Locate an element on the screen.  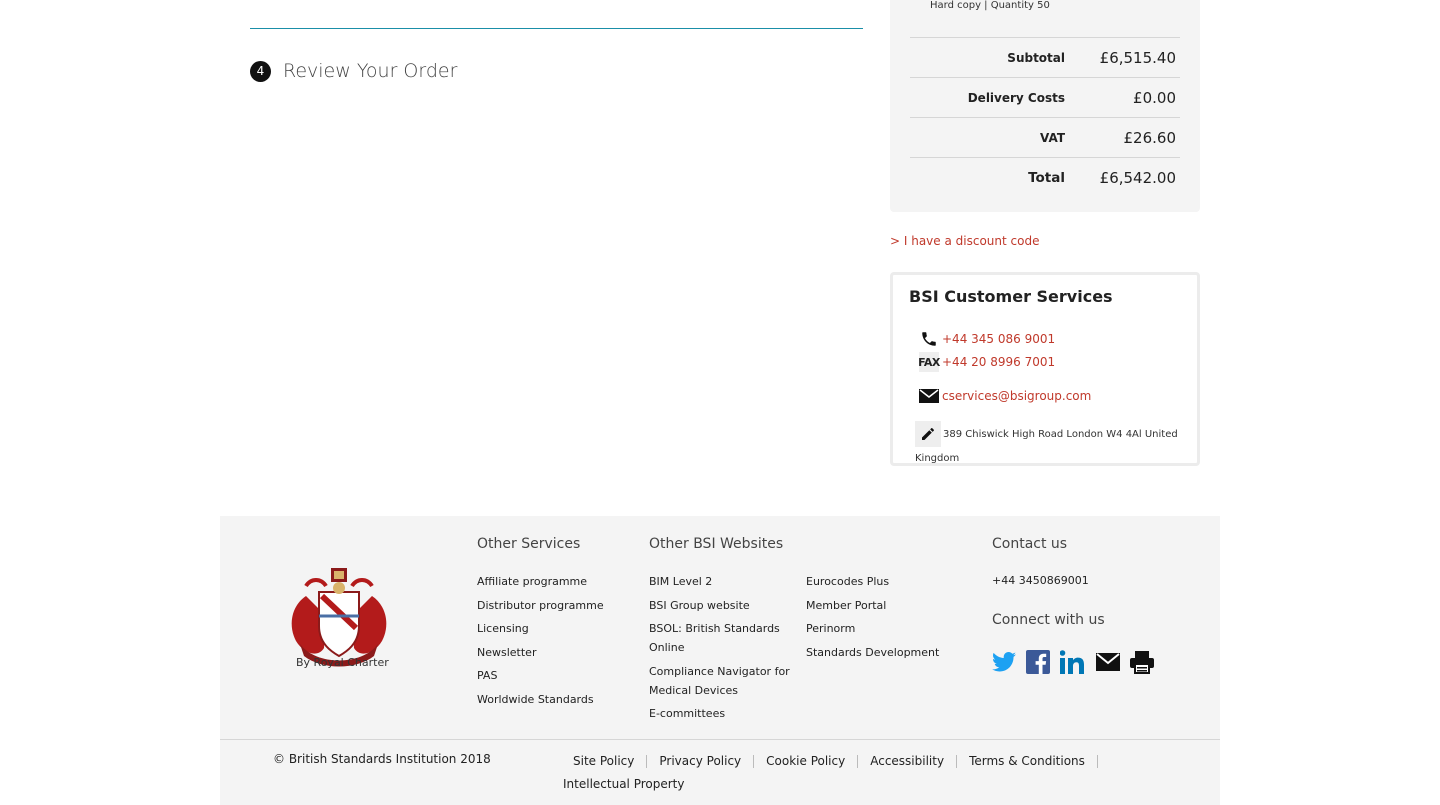
phone-line: +44 345 086 9001 is located at coordinates (987, 339).